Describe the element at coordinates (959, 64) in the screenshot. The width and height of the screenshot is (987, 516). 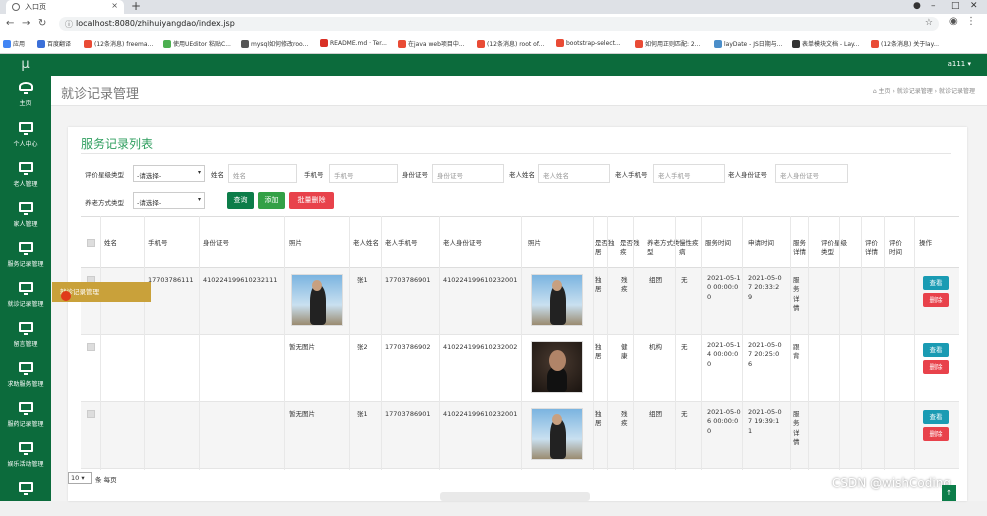
I see `user-menu: a111 ▾` at that location.